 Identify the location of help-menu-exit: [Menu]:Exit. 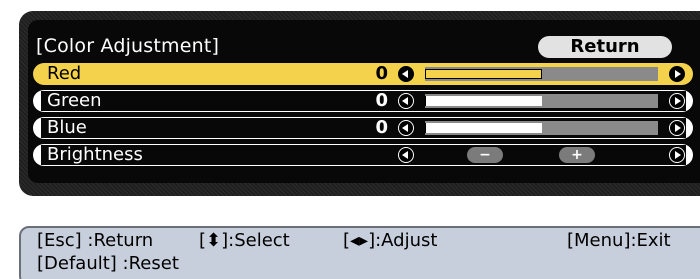
(619, 240).